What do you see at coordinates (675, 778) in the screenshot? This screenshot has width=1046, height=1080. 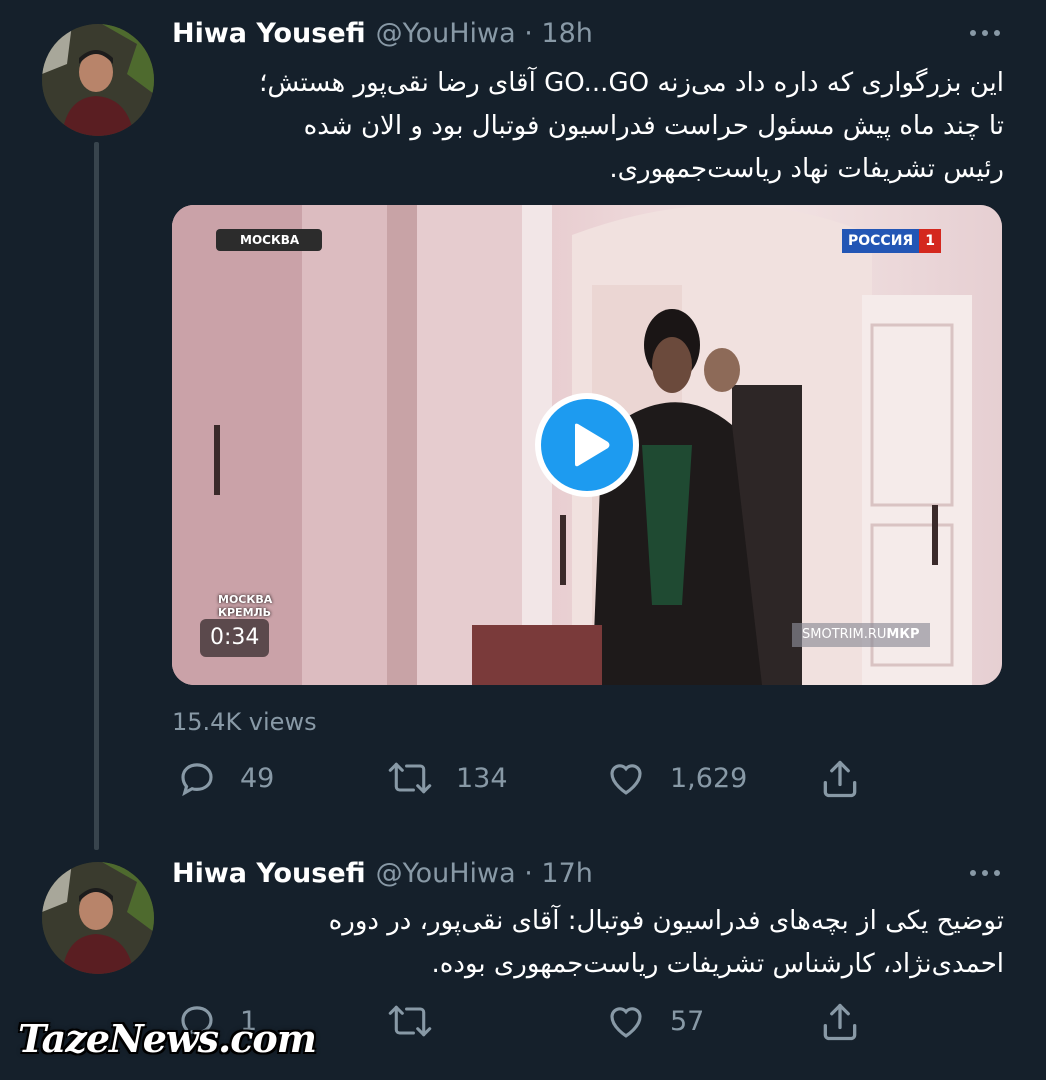 I see `like-button: 1,629` at bounding box center [675, 778].